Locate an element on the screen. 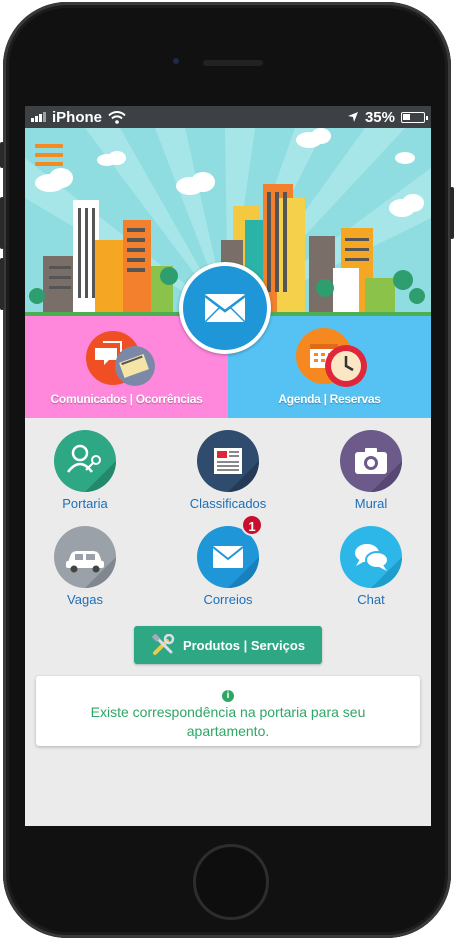 The height and width of the screenshot is (940, 454). mural-button: Mural is located at coordinates (371, 470).